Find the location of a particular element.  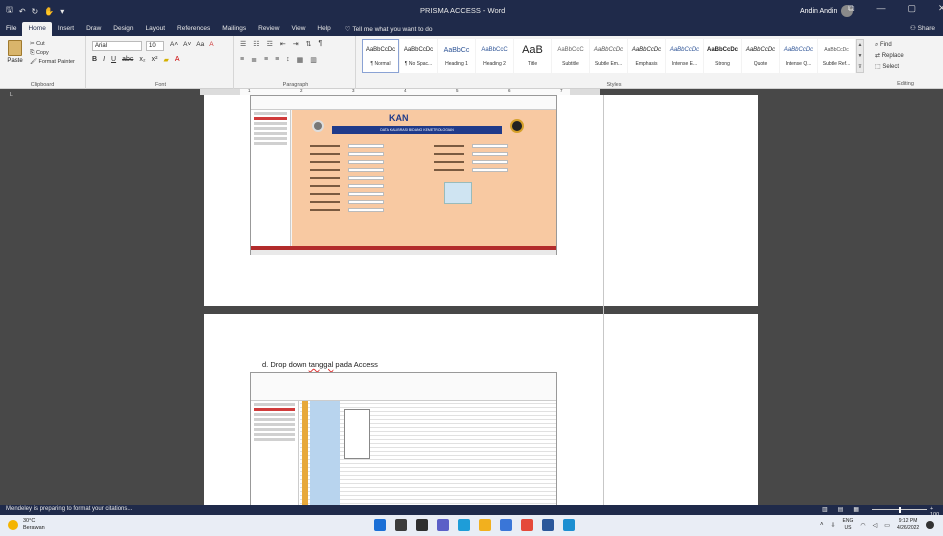

justify-button: ≡ is located at coordinates (277, 60).